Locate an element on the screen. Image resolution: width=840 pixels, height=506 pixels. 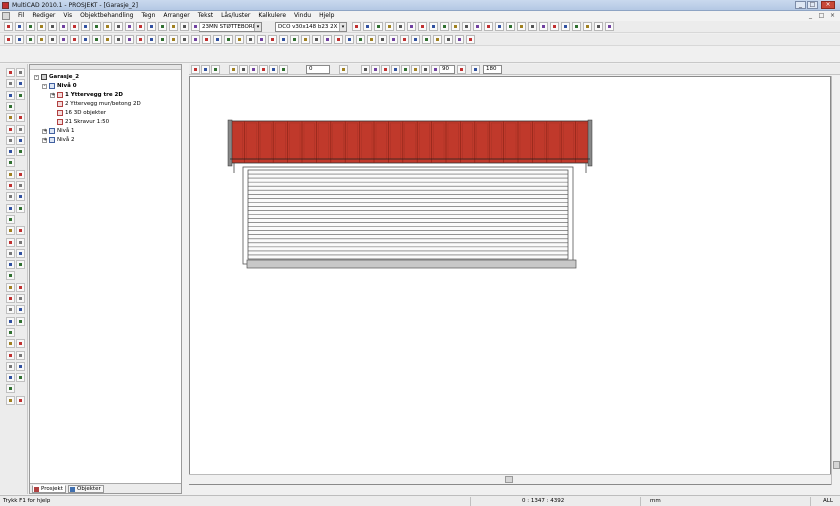
menu-item-10: Hjelp is located at coordinates (326, 16).